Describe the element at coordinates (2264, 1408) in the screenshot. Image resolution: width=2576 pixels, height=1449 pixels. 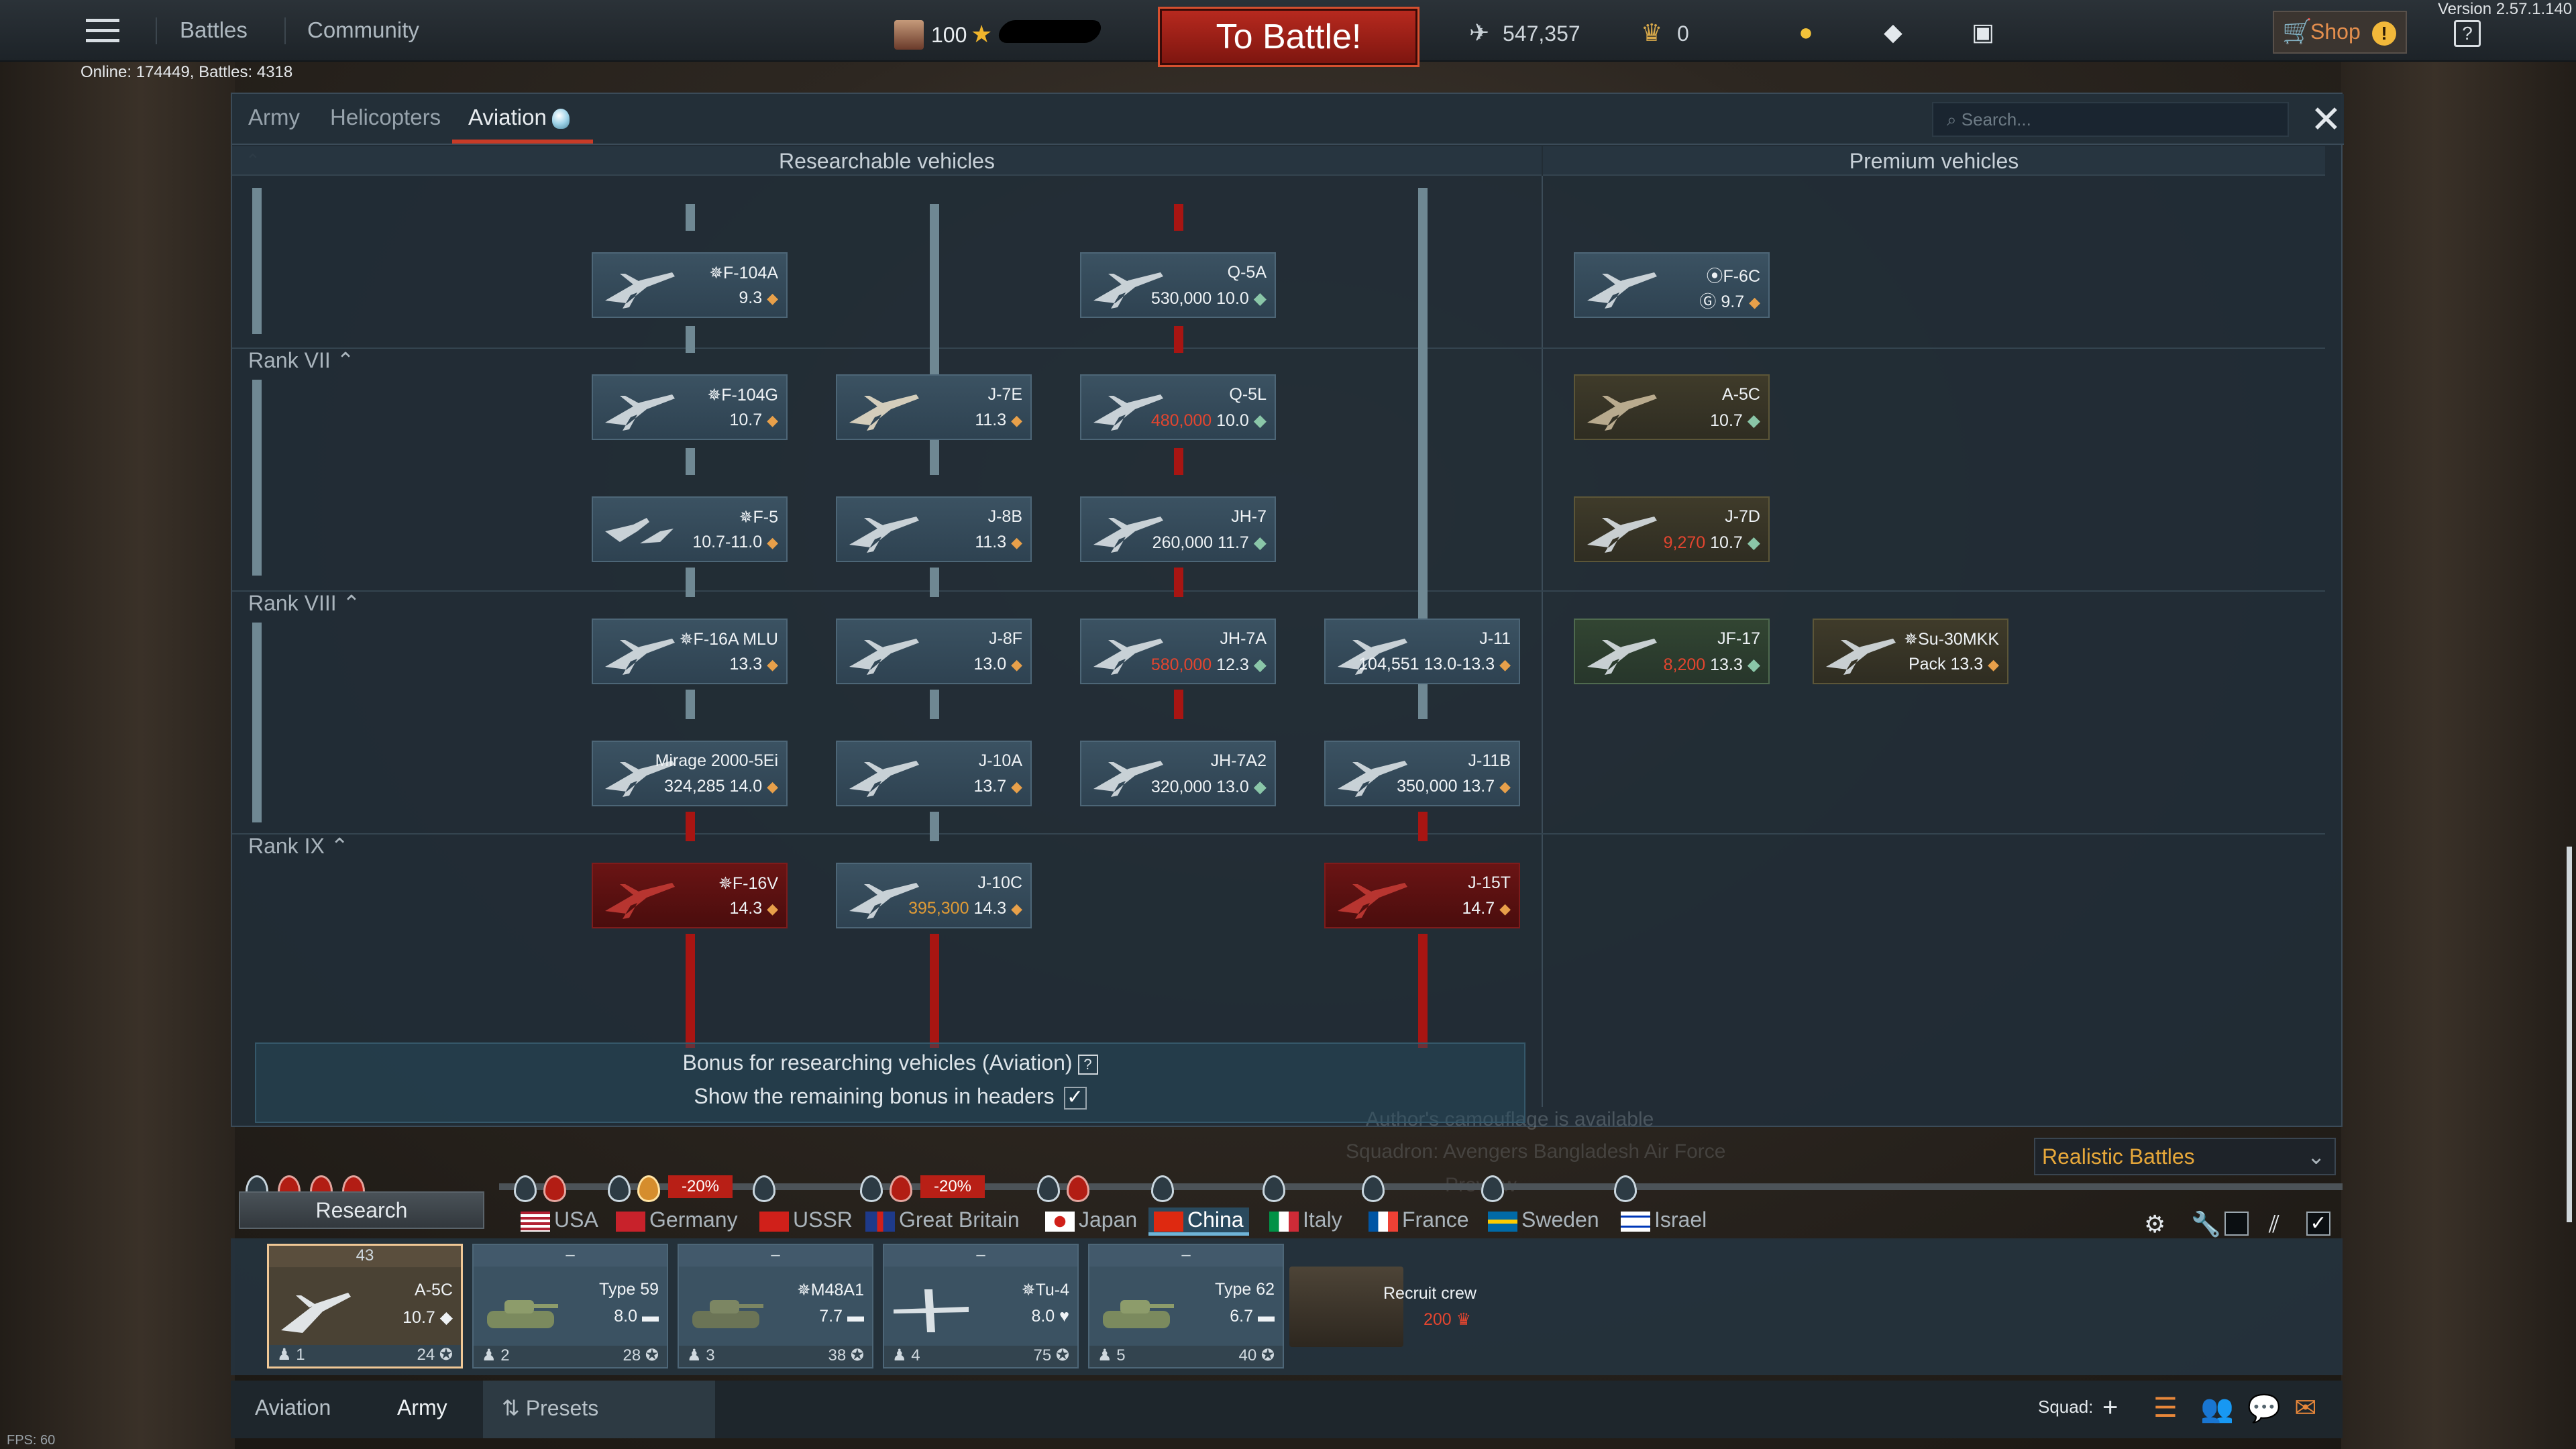
I see `chat-icon: 💬` at that location.